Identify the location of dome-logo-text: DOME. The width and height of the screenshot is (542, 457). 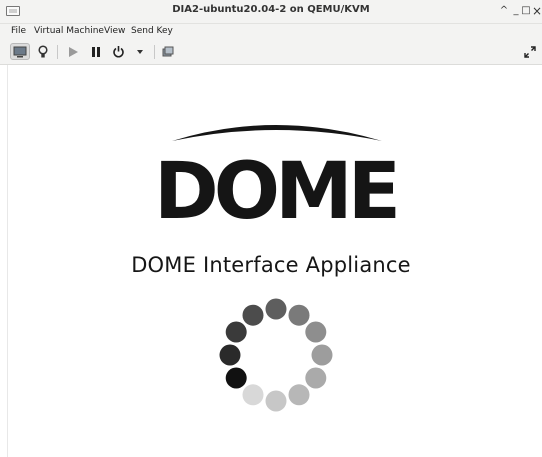
(275, 188).